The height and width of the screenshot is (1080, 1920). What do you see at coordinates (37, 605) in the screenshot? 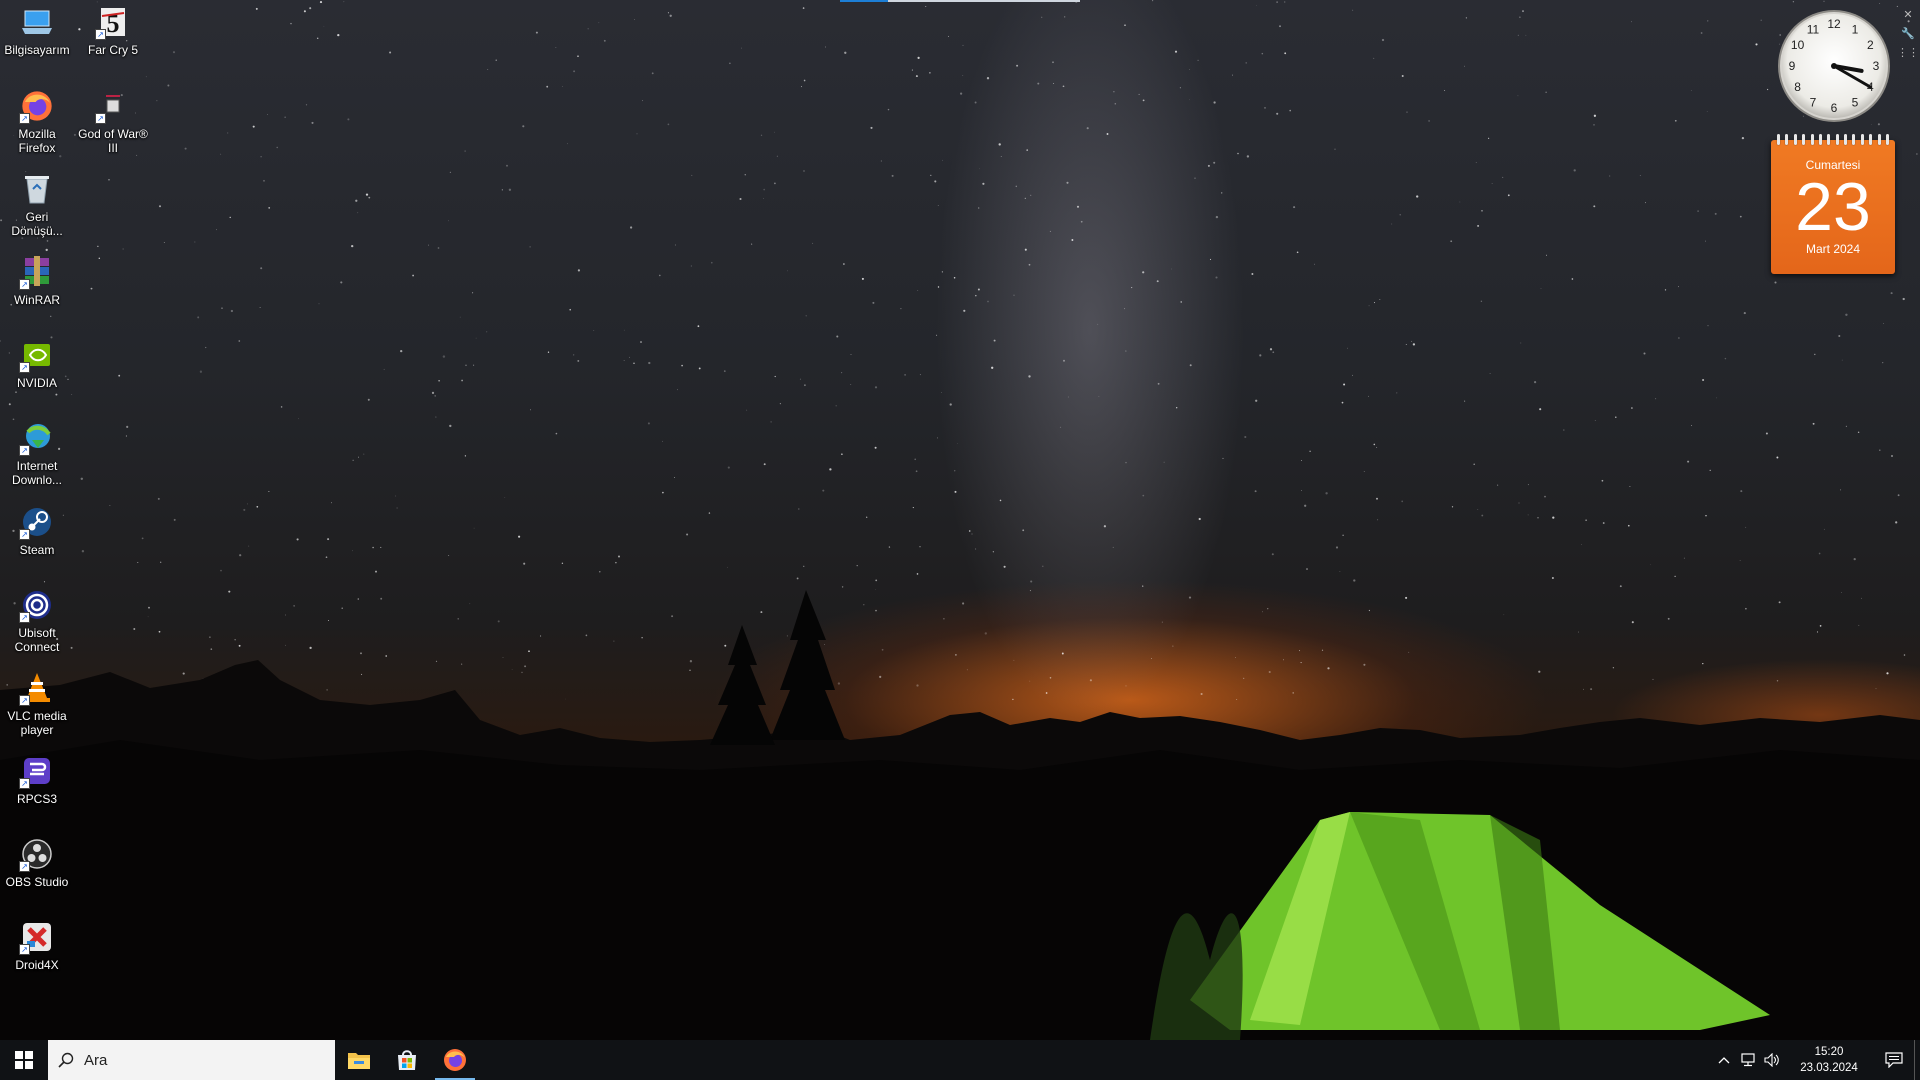
I see `ubisoft-icon: ↗` at bounding box center [37, 605].